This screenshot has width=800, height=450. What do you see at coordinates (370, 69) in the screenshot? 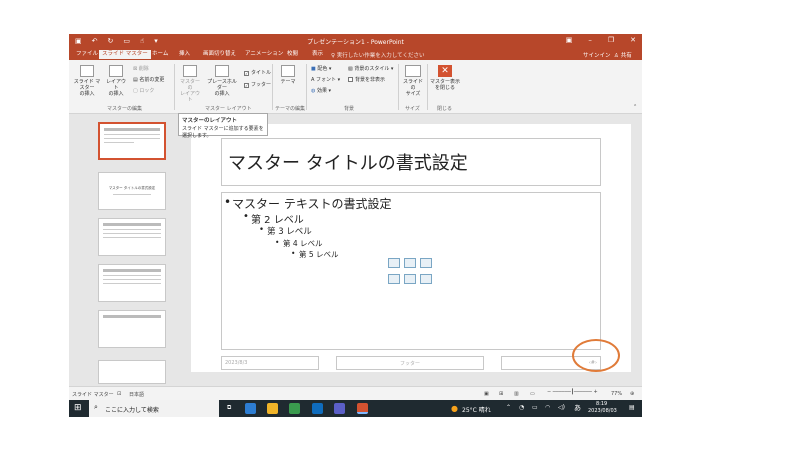
I see `background-styles-button: ▧ 背景のスタイル ▾` at bounding box center [370, 69].